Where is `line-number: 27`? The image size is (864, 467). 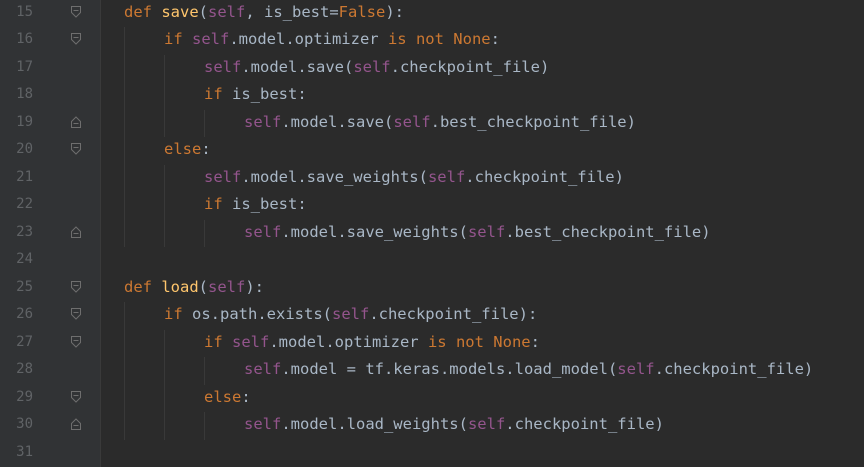
line-number: 27 is located at coordinates (16, 343).